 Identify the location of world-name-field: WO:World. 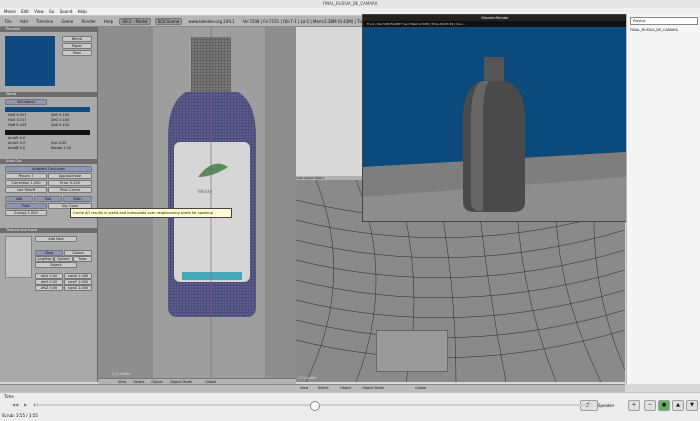
(26, 102).